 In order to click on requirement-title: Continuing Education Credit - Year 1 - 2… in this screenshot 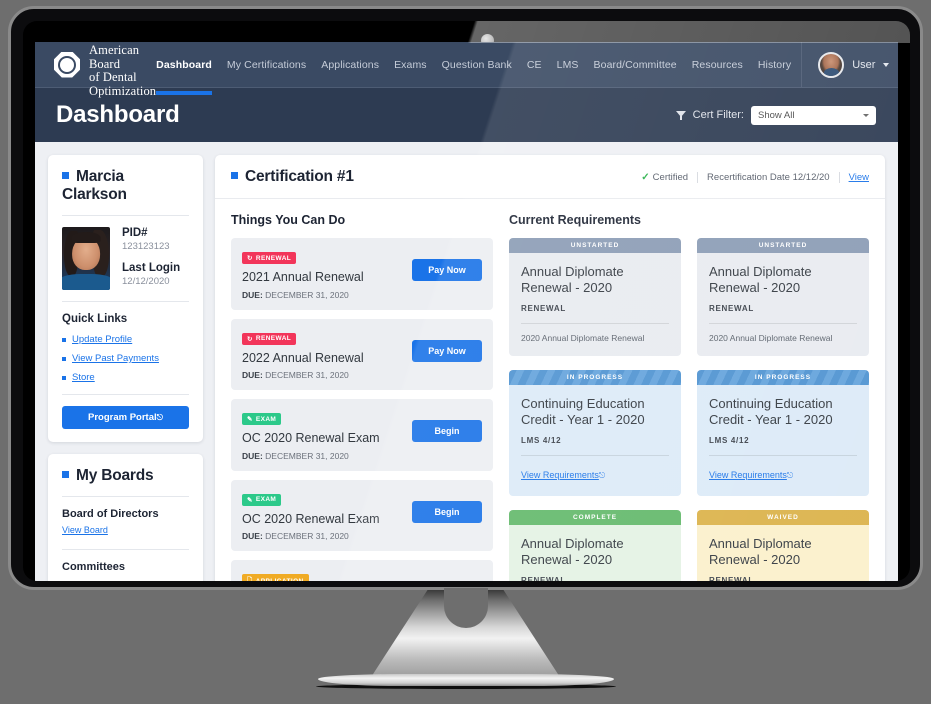, I will do `click(583, 411)`.